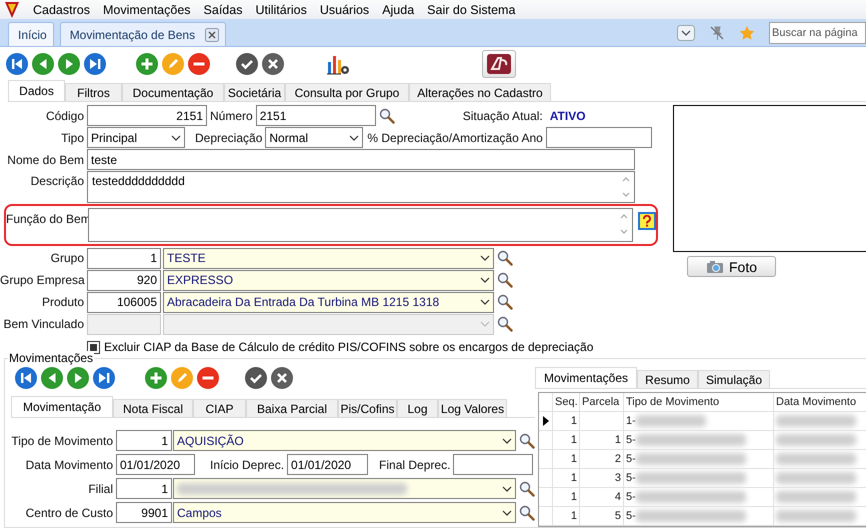  I want to click on date-field, so click(493, 464).